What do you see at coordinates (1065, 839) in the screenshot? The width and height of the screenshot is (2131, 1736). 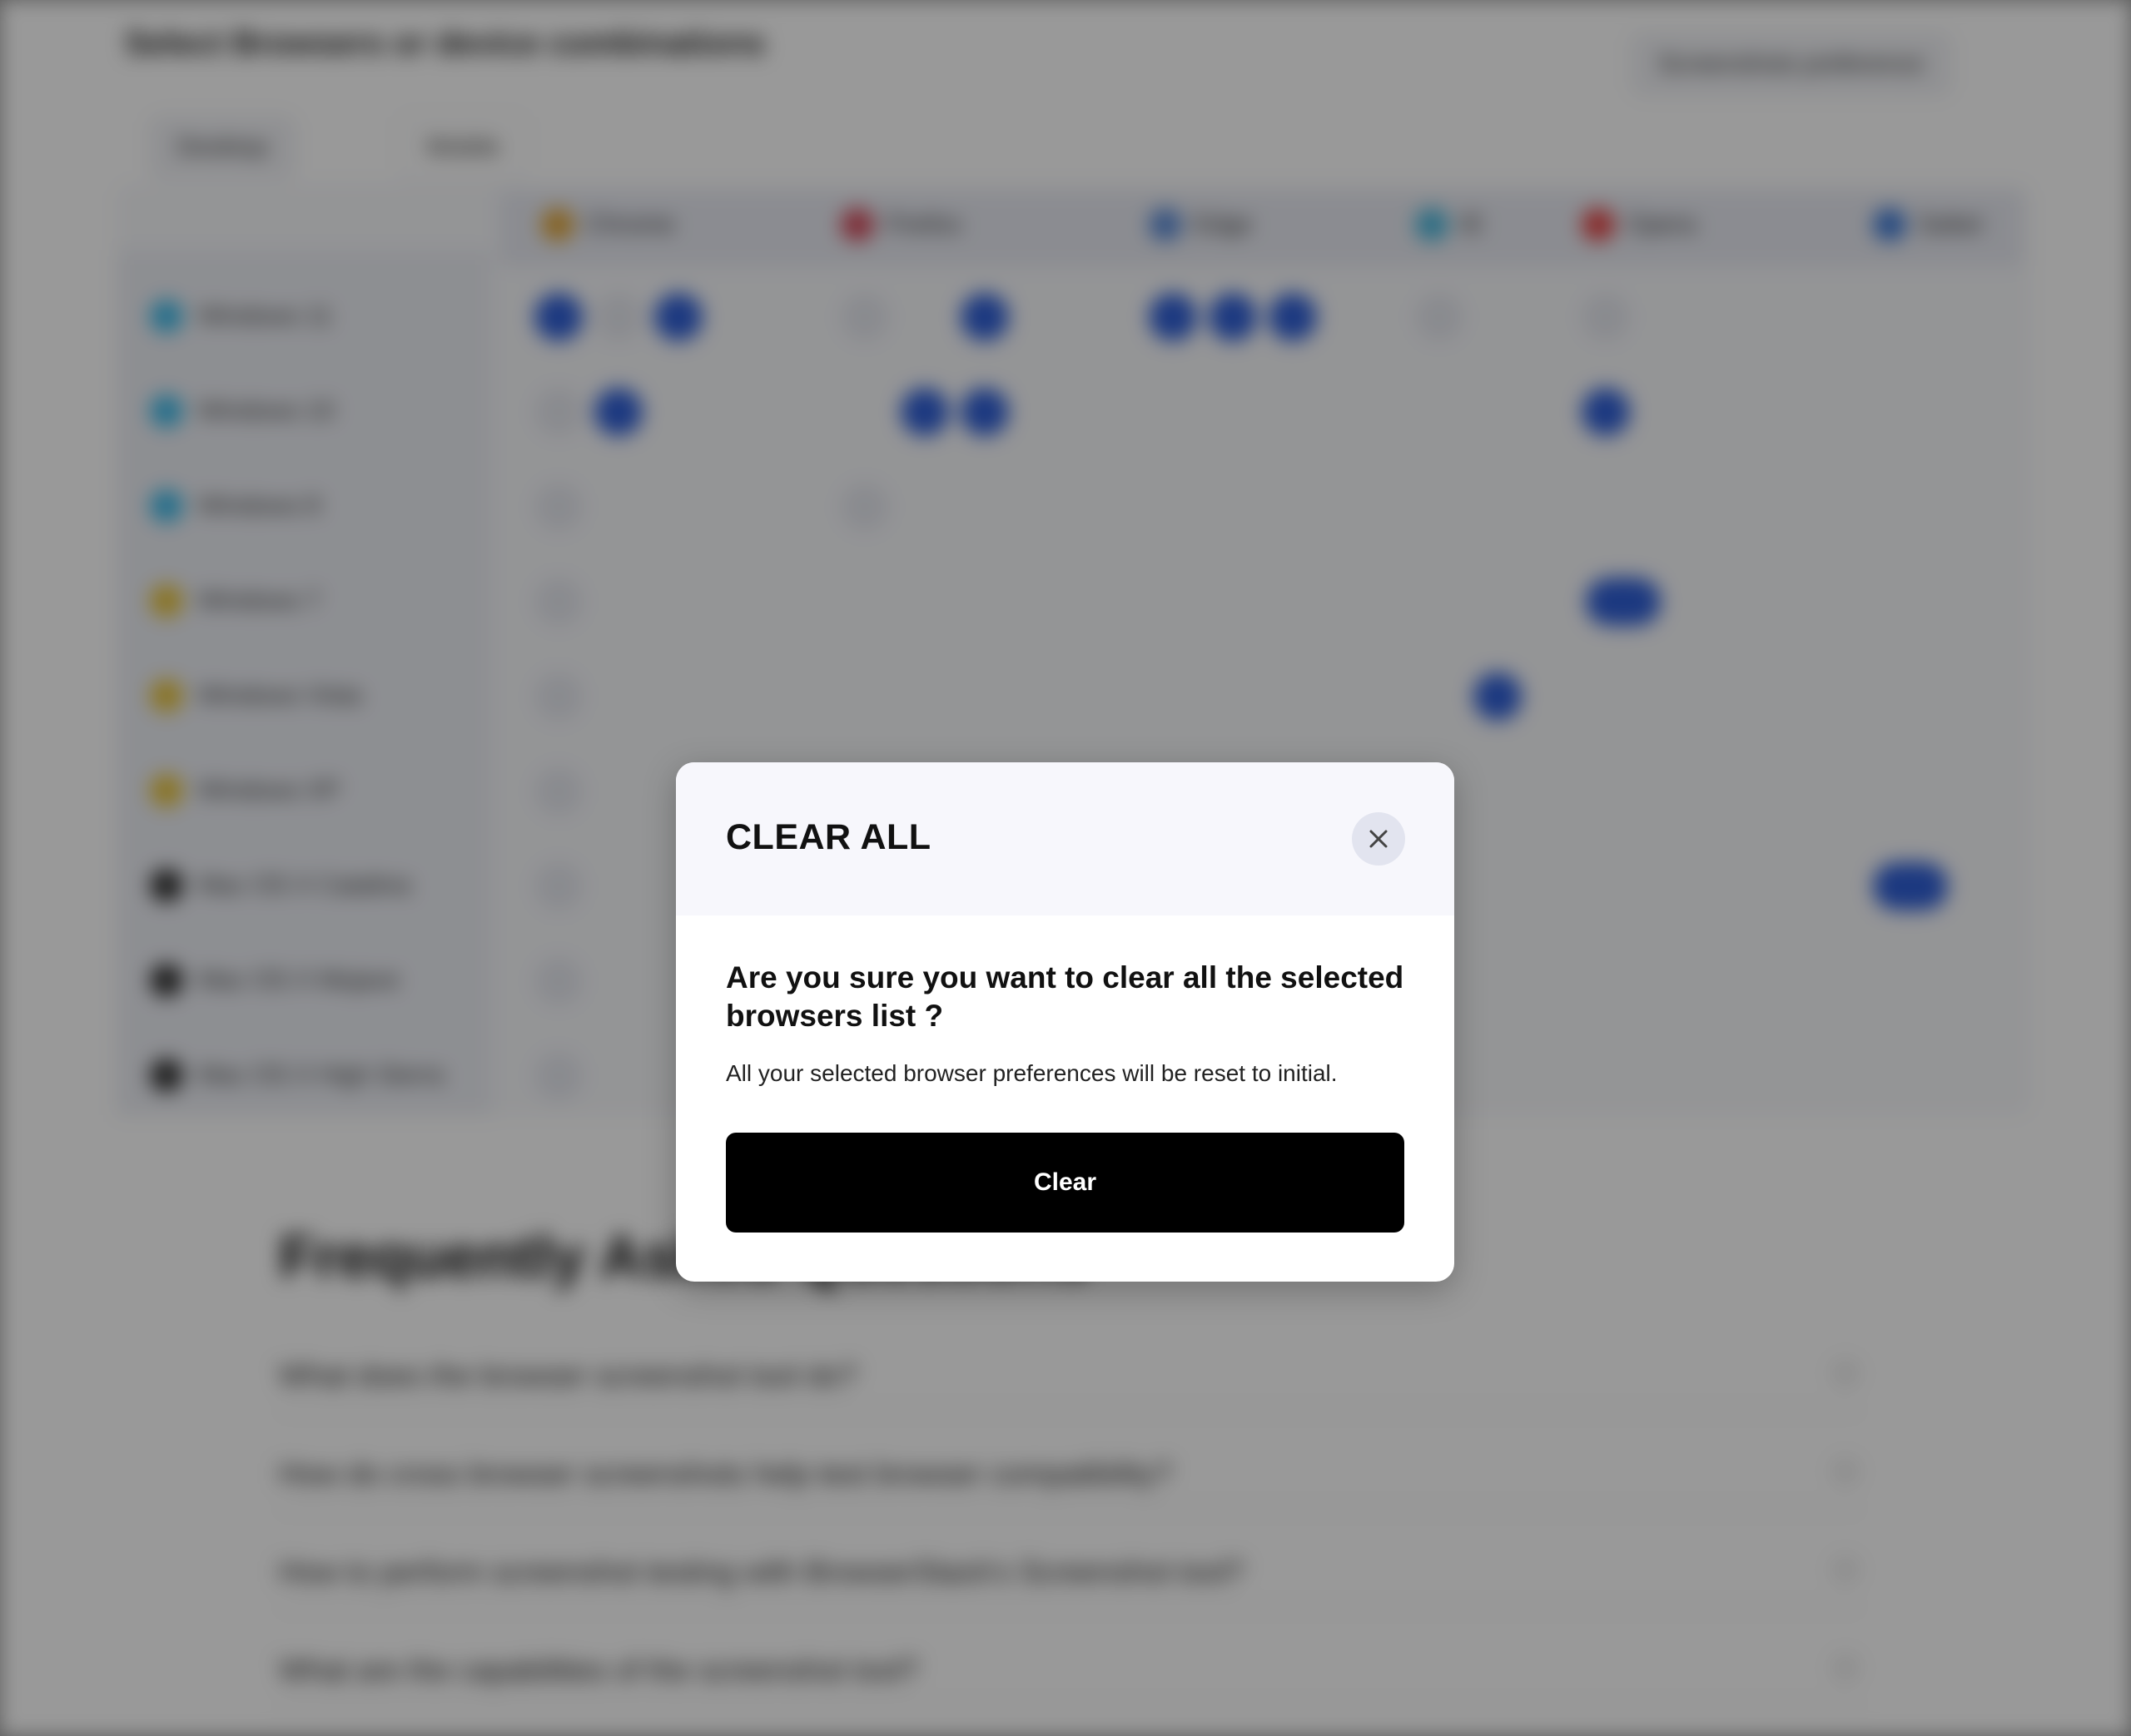 I see `dialog-header: CLEAR ALL` at bounding box center [1065, 839].